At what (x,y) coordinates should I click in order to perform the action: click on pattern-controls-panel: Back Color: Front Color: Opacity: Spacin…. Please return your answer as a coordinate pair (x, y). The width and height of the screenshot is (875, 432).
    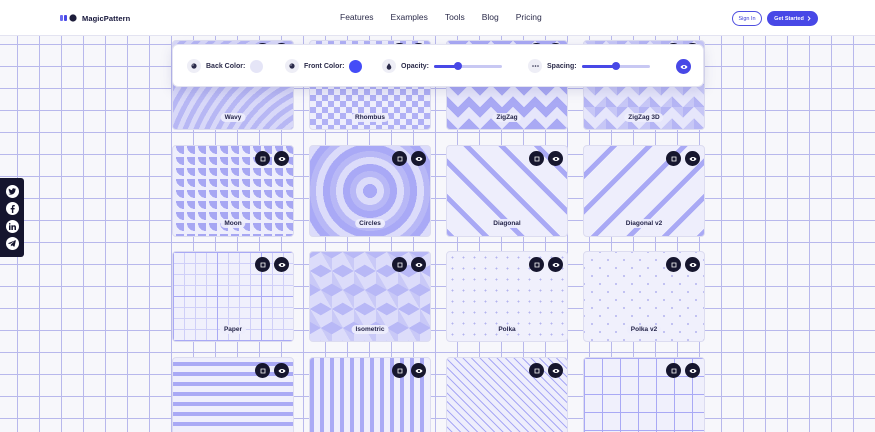
    Looking at the image, I should click on (438, 65).